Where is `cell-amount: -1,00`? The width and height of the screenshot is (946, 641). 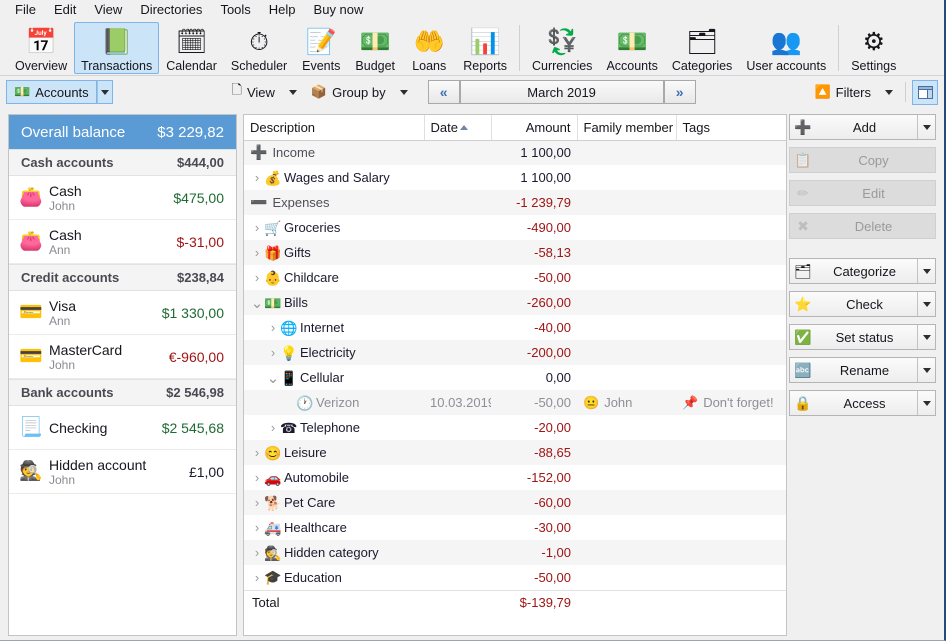
cell-amount: -1,00 is located at coordinates (534, 552).